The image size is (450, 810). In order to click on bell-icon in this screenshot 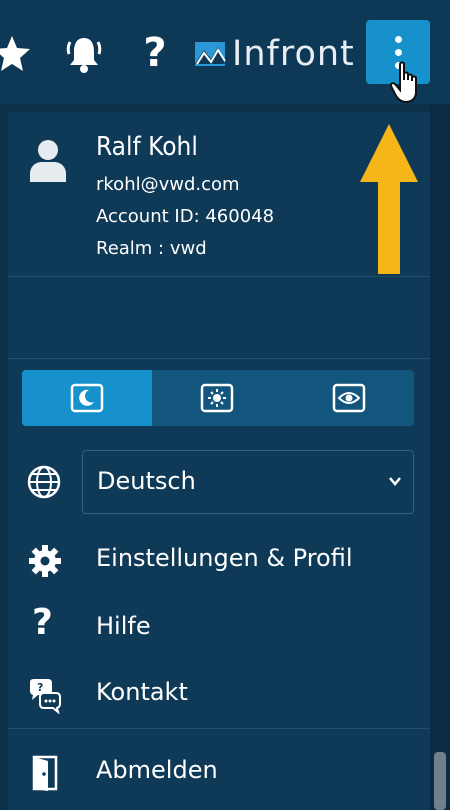, I will do `click(84, 53)`.